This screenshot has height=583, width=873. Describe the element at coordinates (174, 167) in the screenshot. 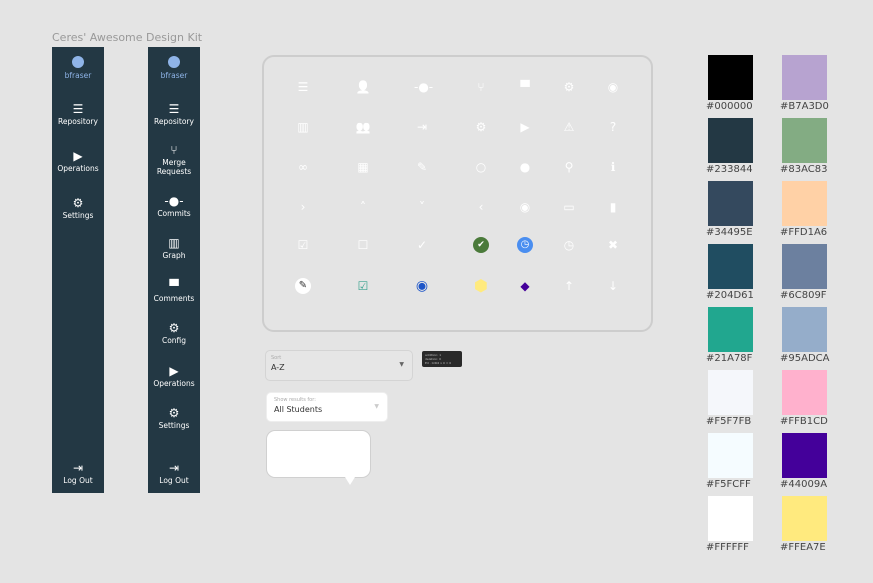

I see `label: Merge Requests` at that location.